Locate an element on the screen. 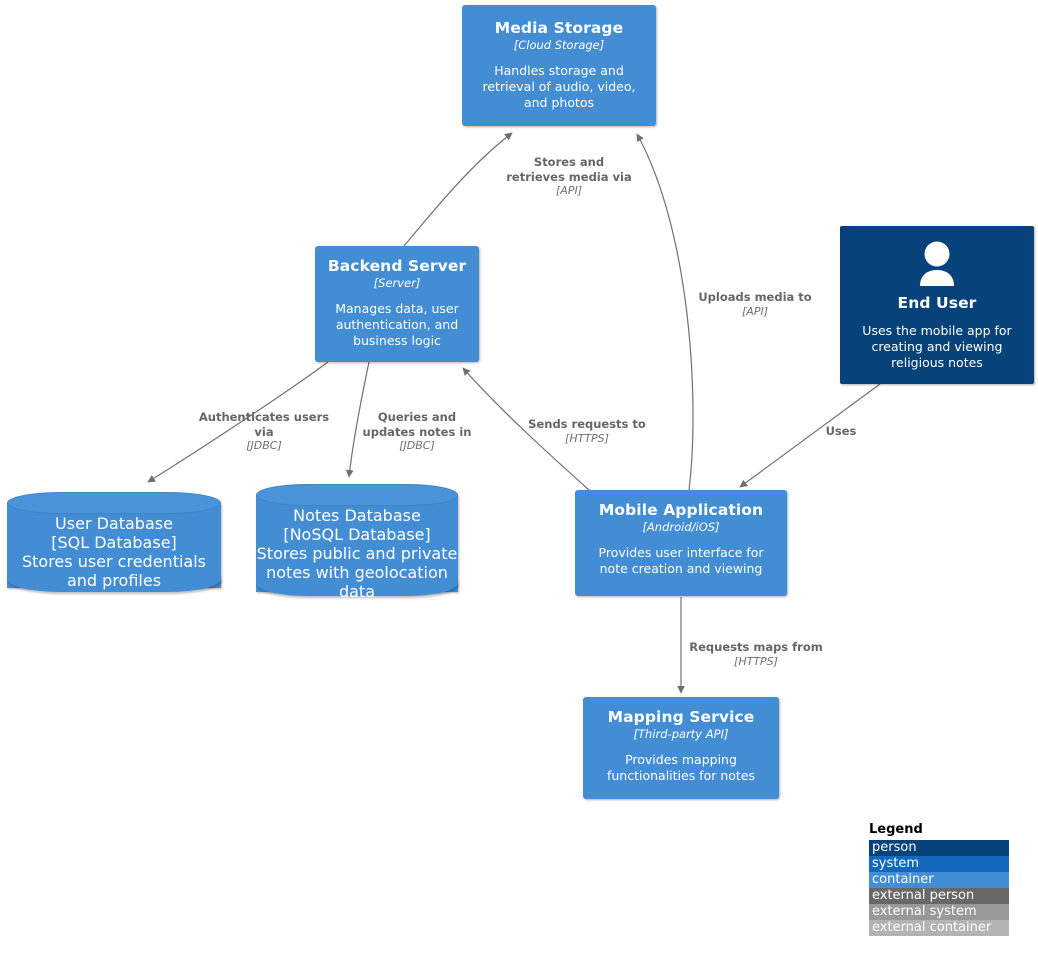 The width and height of the screenshot is (1038, 964). node-technology: [Server] is located at coordinates (397, 283).